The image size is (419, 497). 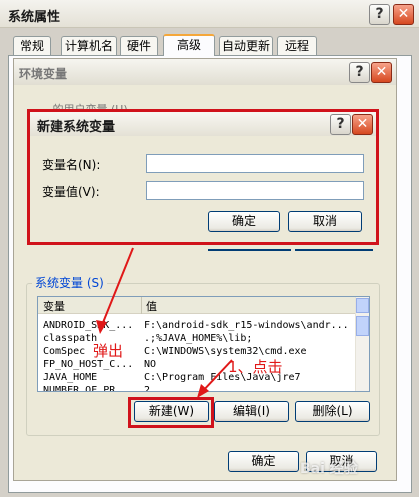 What do you see at coordinates (329, 469) in the screenshot?
I see `watermark: Bai 经验` at bounding box center [329, 469].